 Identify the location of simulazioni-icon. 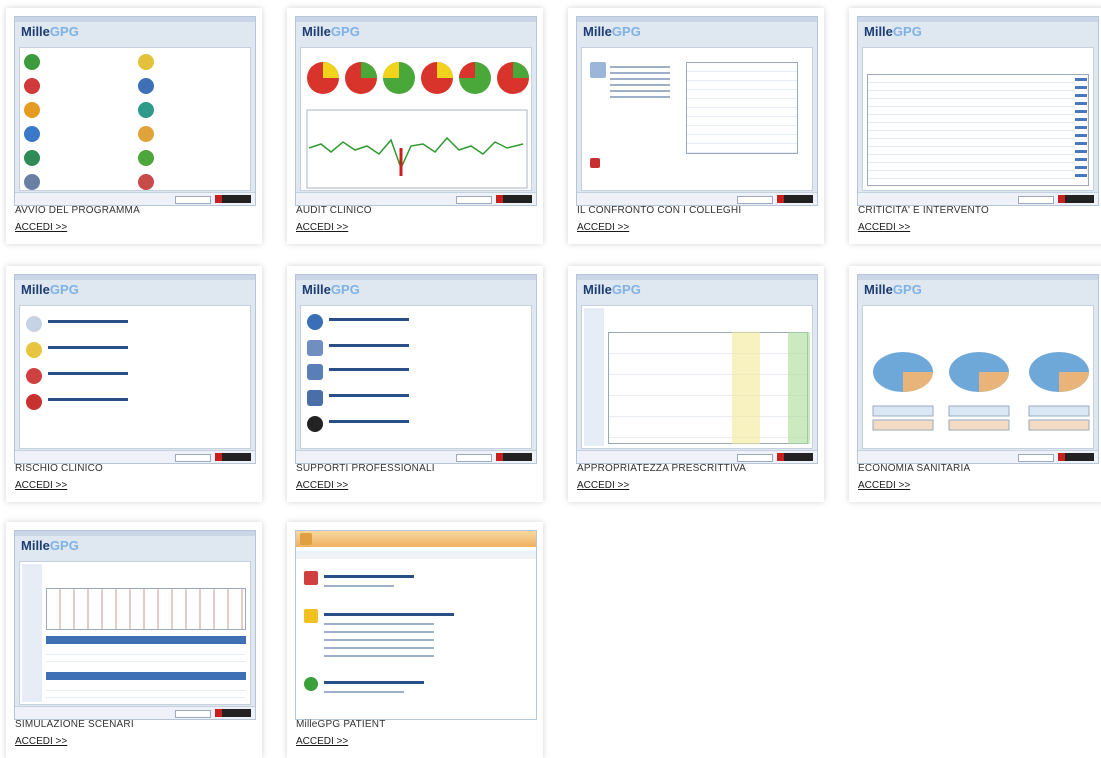
(146, 86).